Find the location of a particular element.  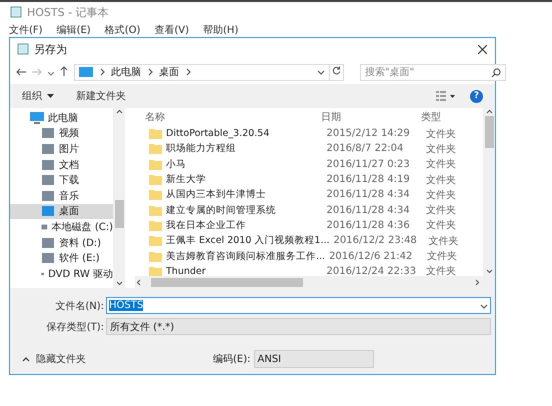

help-button: ? is located at coordinates (476, 96).